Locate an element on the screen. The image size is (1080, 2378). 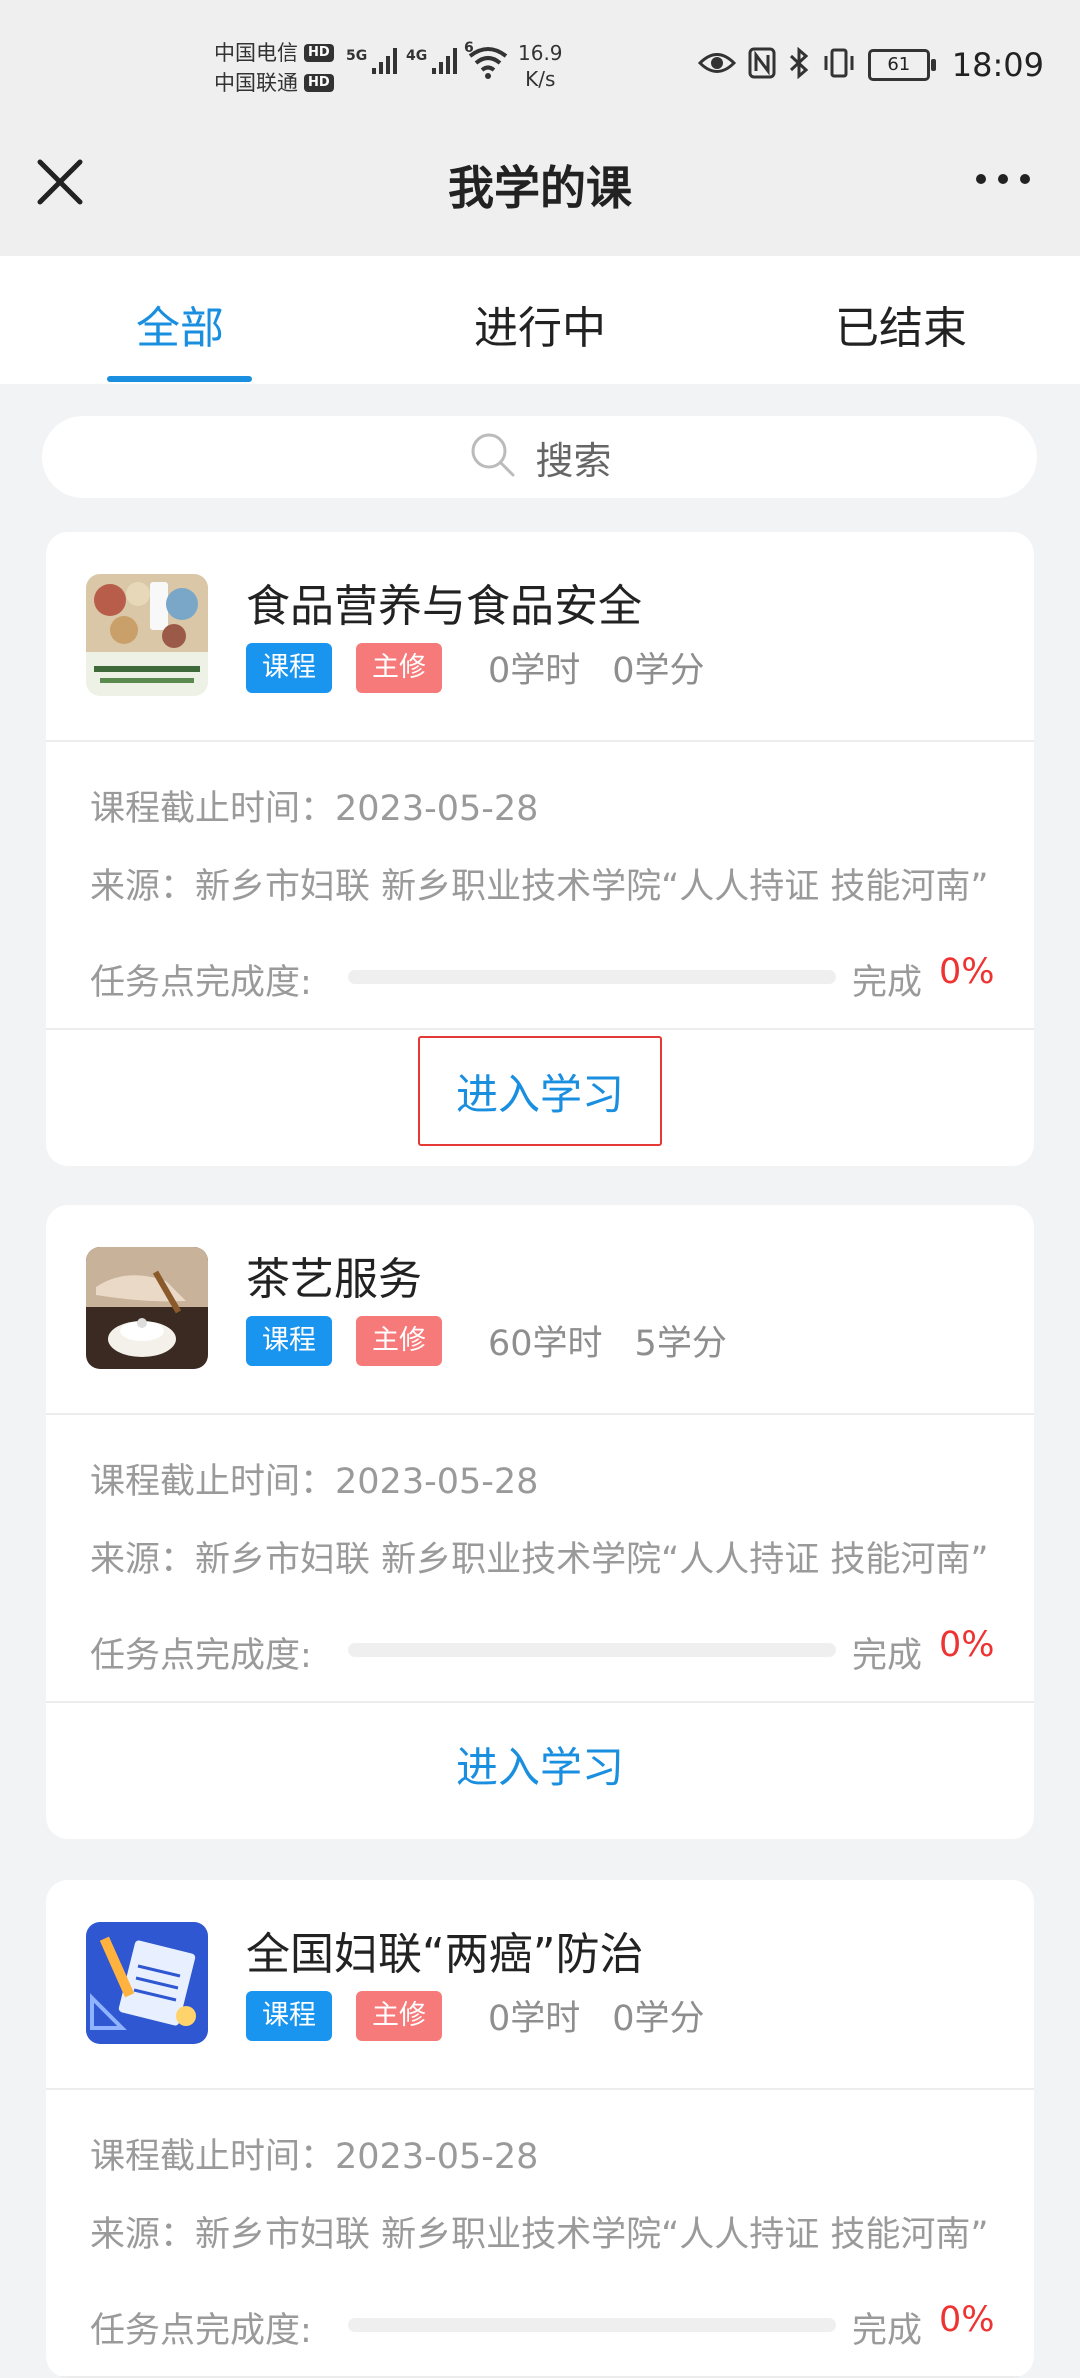
tab-active-indicator is located at coordinates (179, 379).